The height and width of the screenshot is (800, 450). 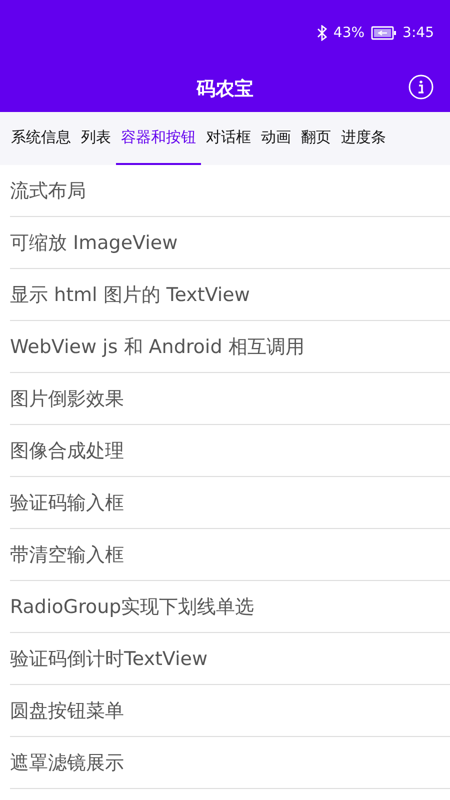 I want to click on list-item: RadioGroup实现下划线单选, so click(x=132, y=607).